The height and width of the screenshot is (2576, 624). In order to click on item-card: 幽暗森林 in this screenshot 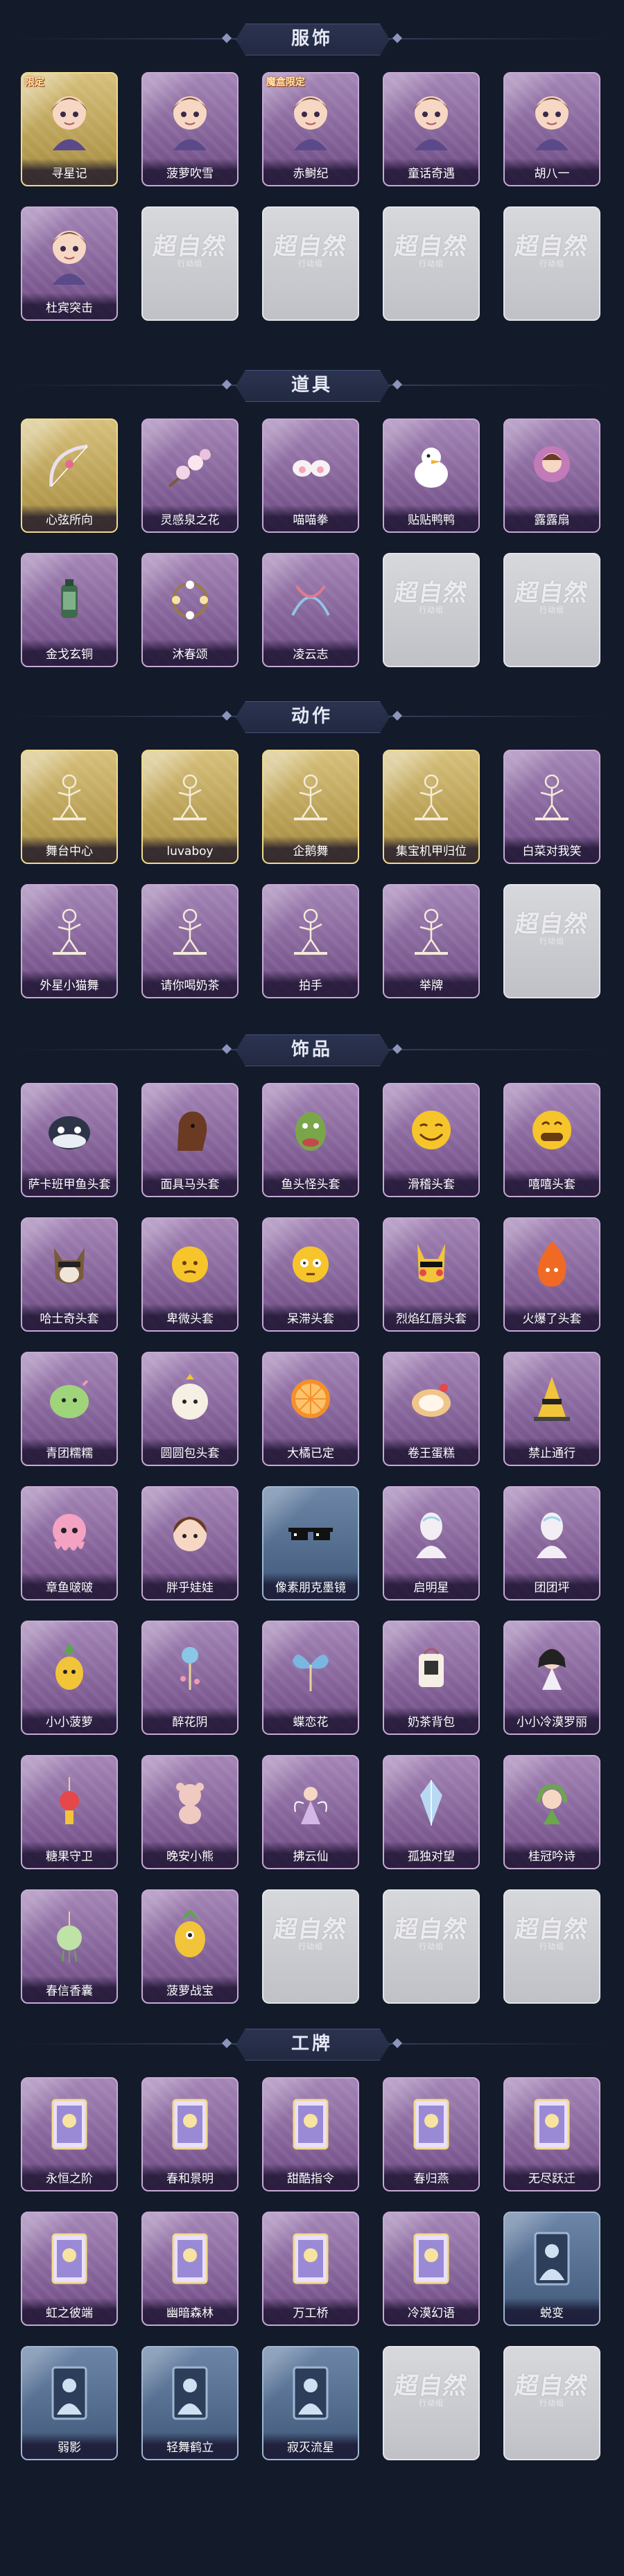, I will do `click(190, 2269)`.